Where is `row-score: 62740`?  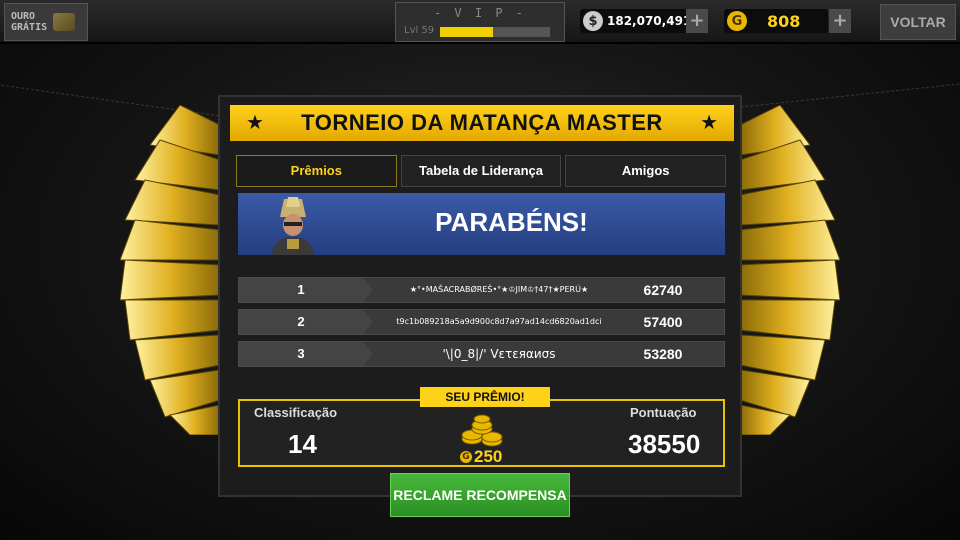 row-score: 62740 is located at coordinates (663, 290).